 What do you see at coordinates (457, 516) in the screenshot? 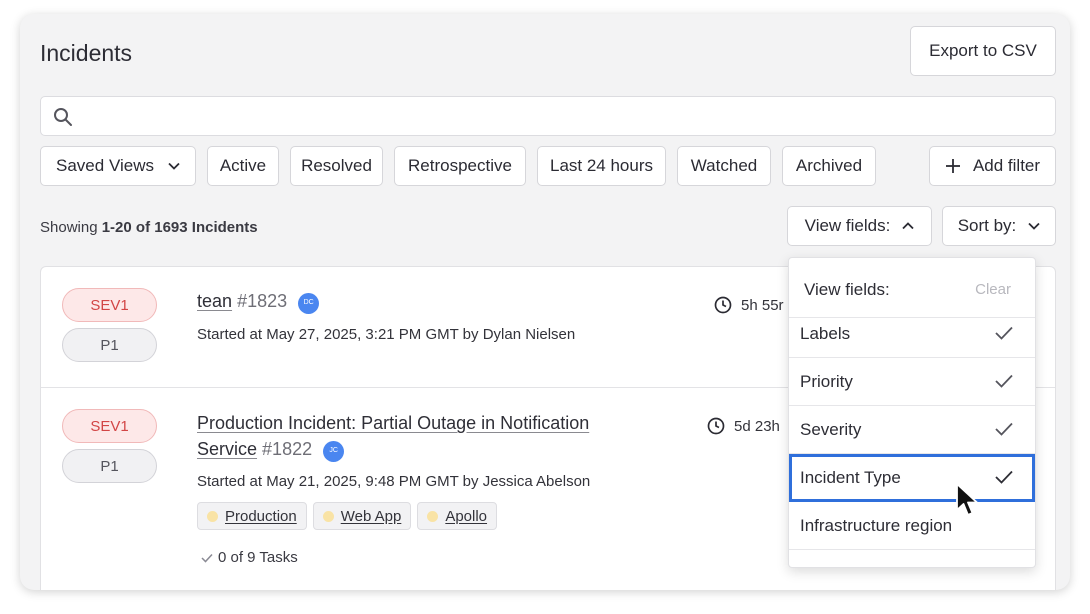
I see `tag: Apollo` at bounding box center [457, 516].